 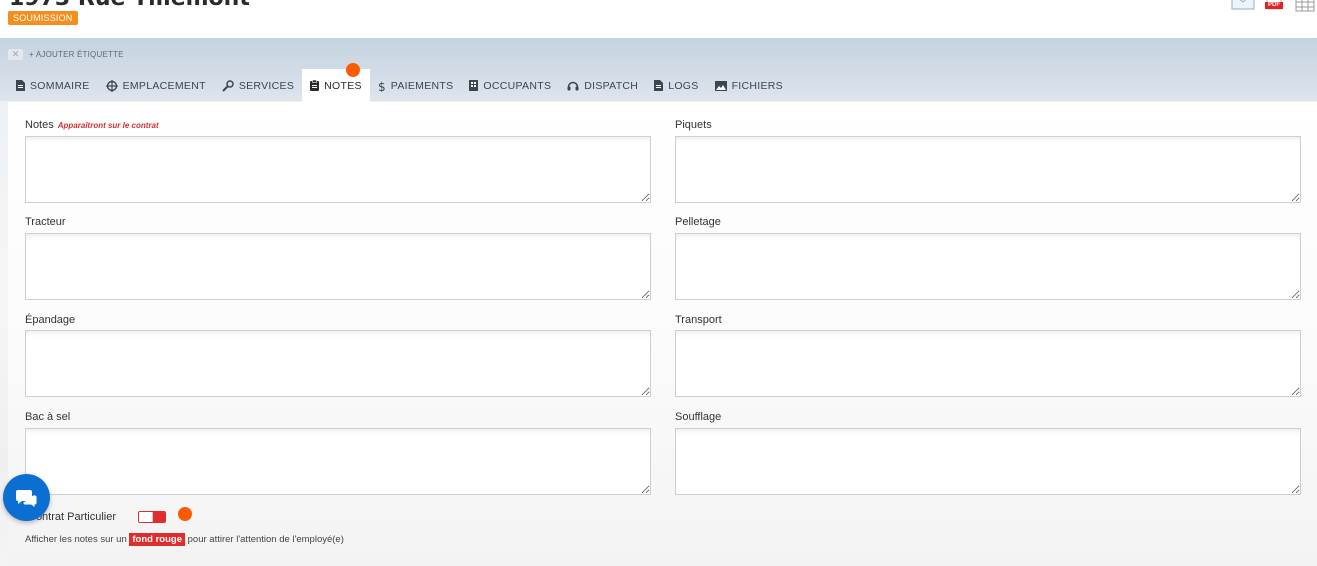 What do you see at coordinates (157, 539) in the screenshot?
I see `help-highlight: fond rouge` at bounding box center [157, 539].